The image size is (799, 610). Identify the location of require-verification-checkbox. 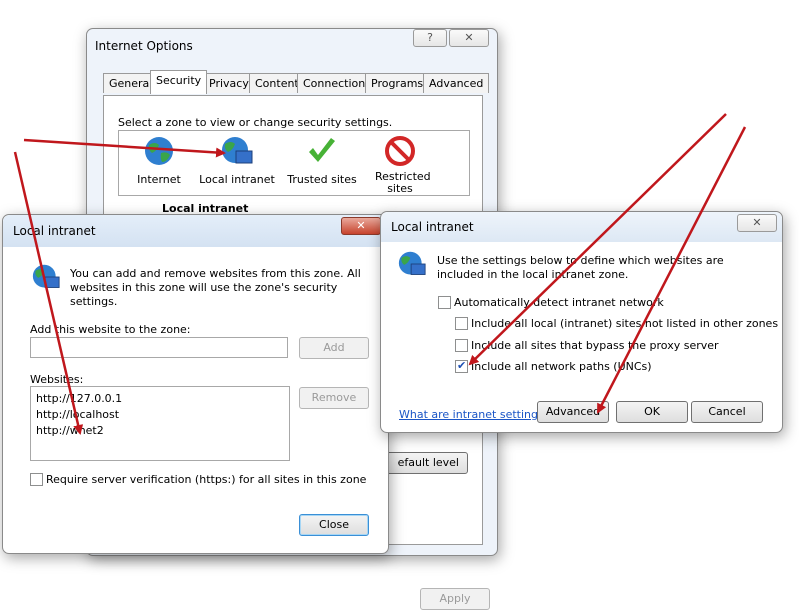
(36, 479).